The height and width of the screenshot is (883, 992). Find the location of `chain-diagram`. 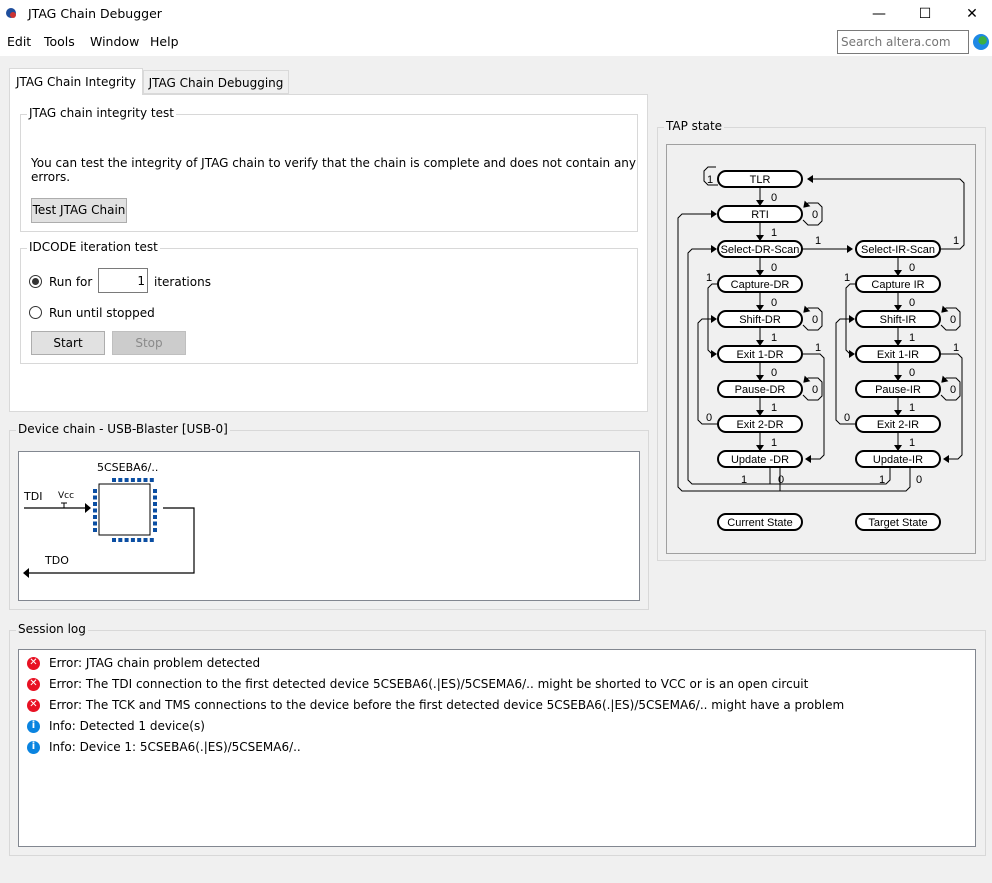

chain-diagram is located at coordinates (109, 528).